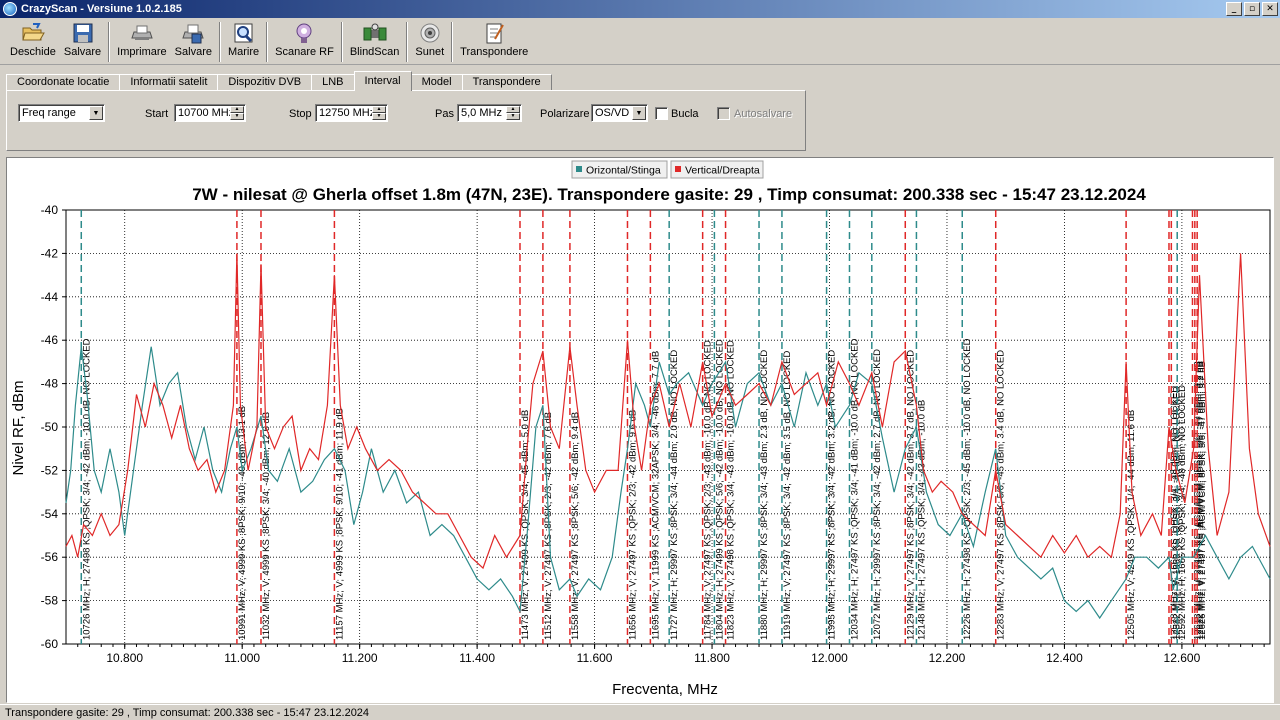 This screenshot has height=720, width=1280. I want to click on zoom-label: Marire, so click(243, 52).